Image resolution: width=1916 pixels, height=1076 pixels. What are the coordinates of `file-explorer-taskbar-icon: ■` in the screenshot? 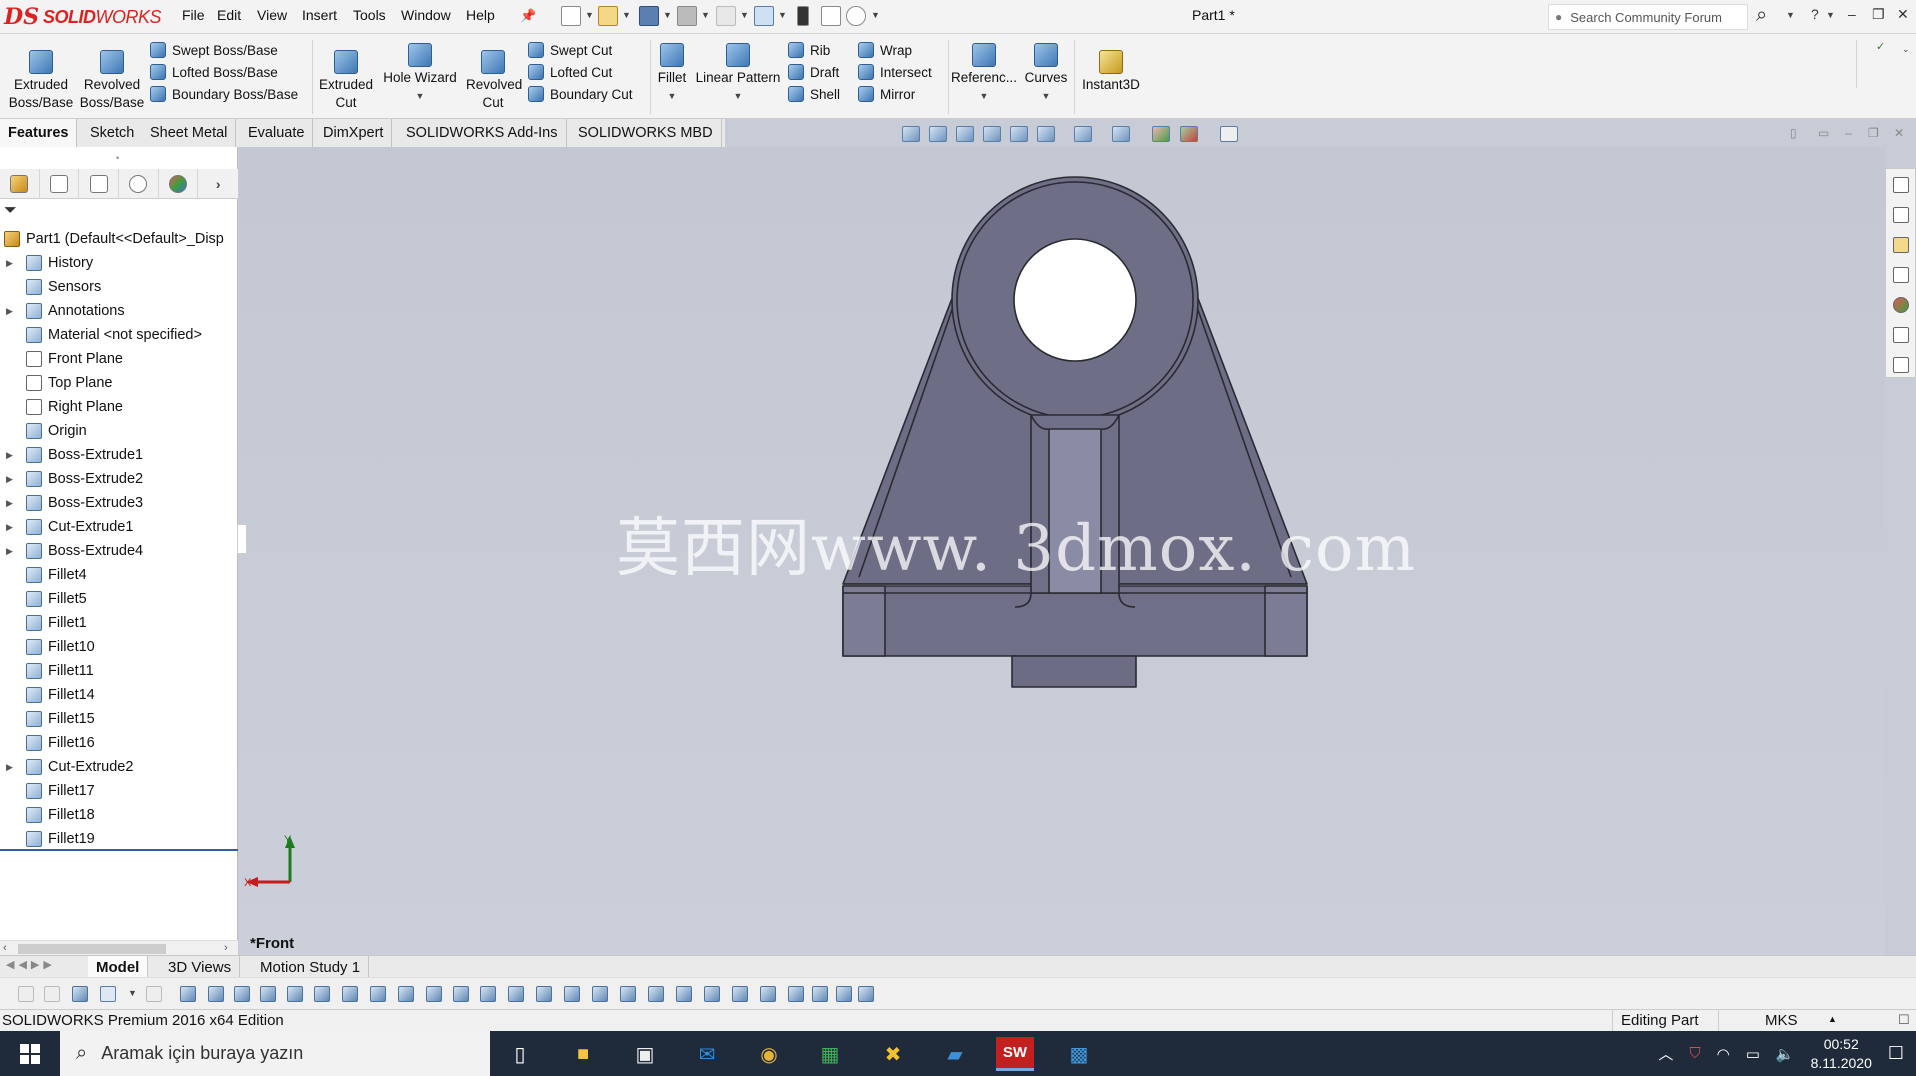 It's located at (583, 1054).